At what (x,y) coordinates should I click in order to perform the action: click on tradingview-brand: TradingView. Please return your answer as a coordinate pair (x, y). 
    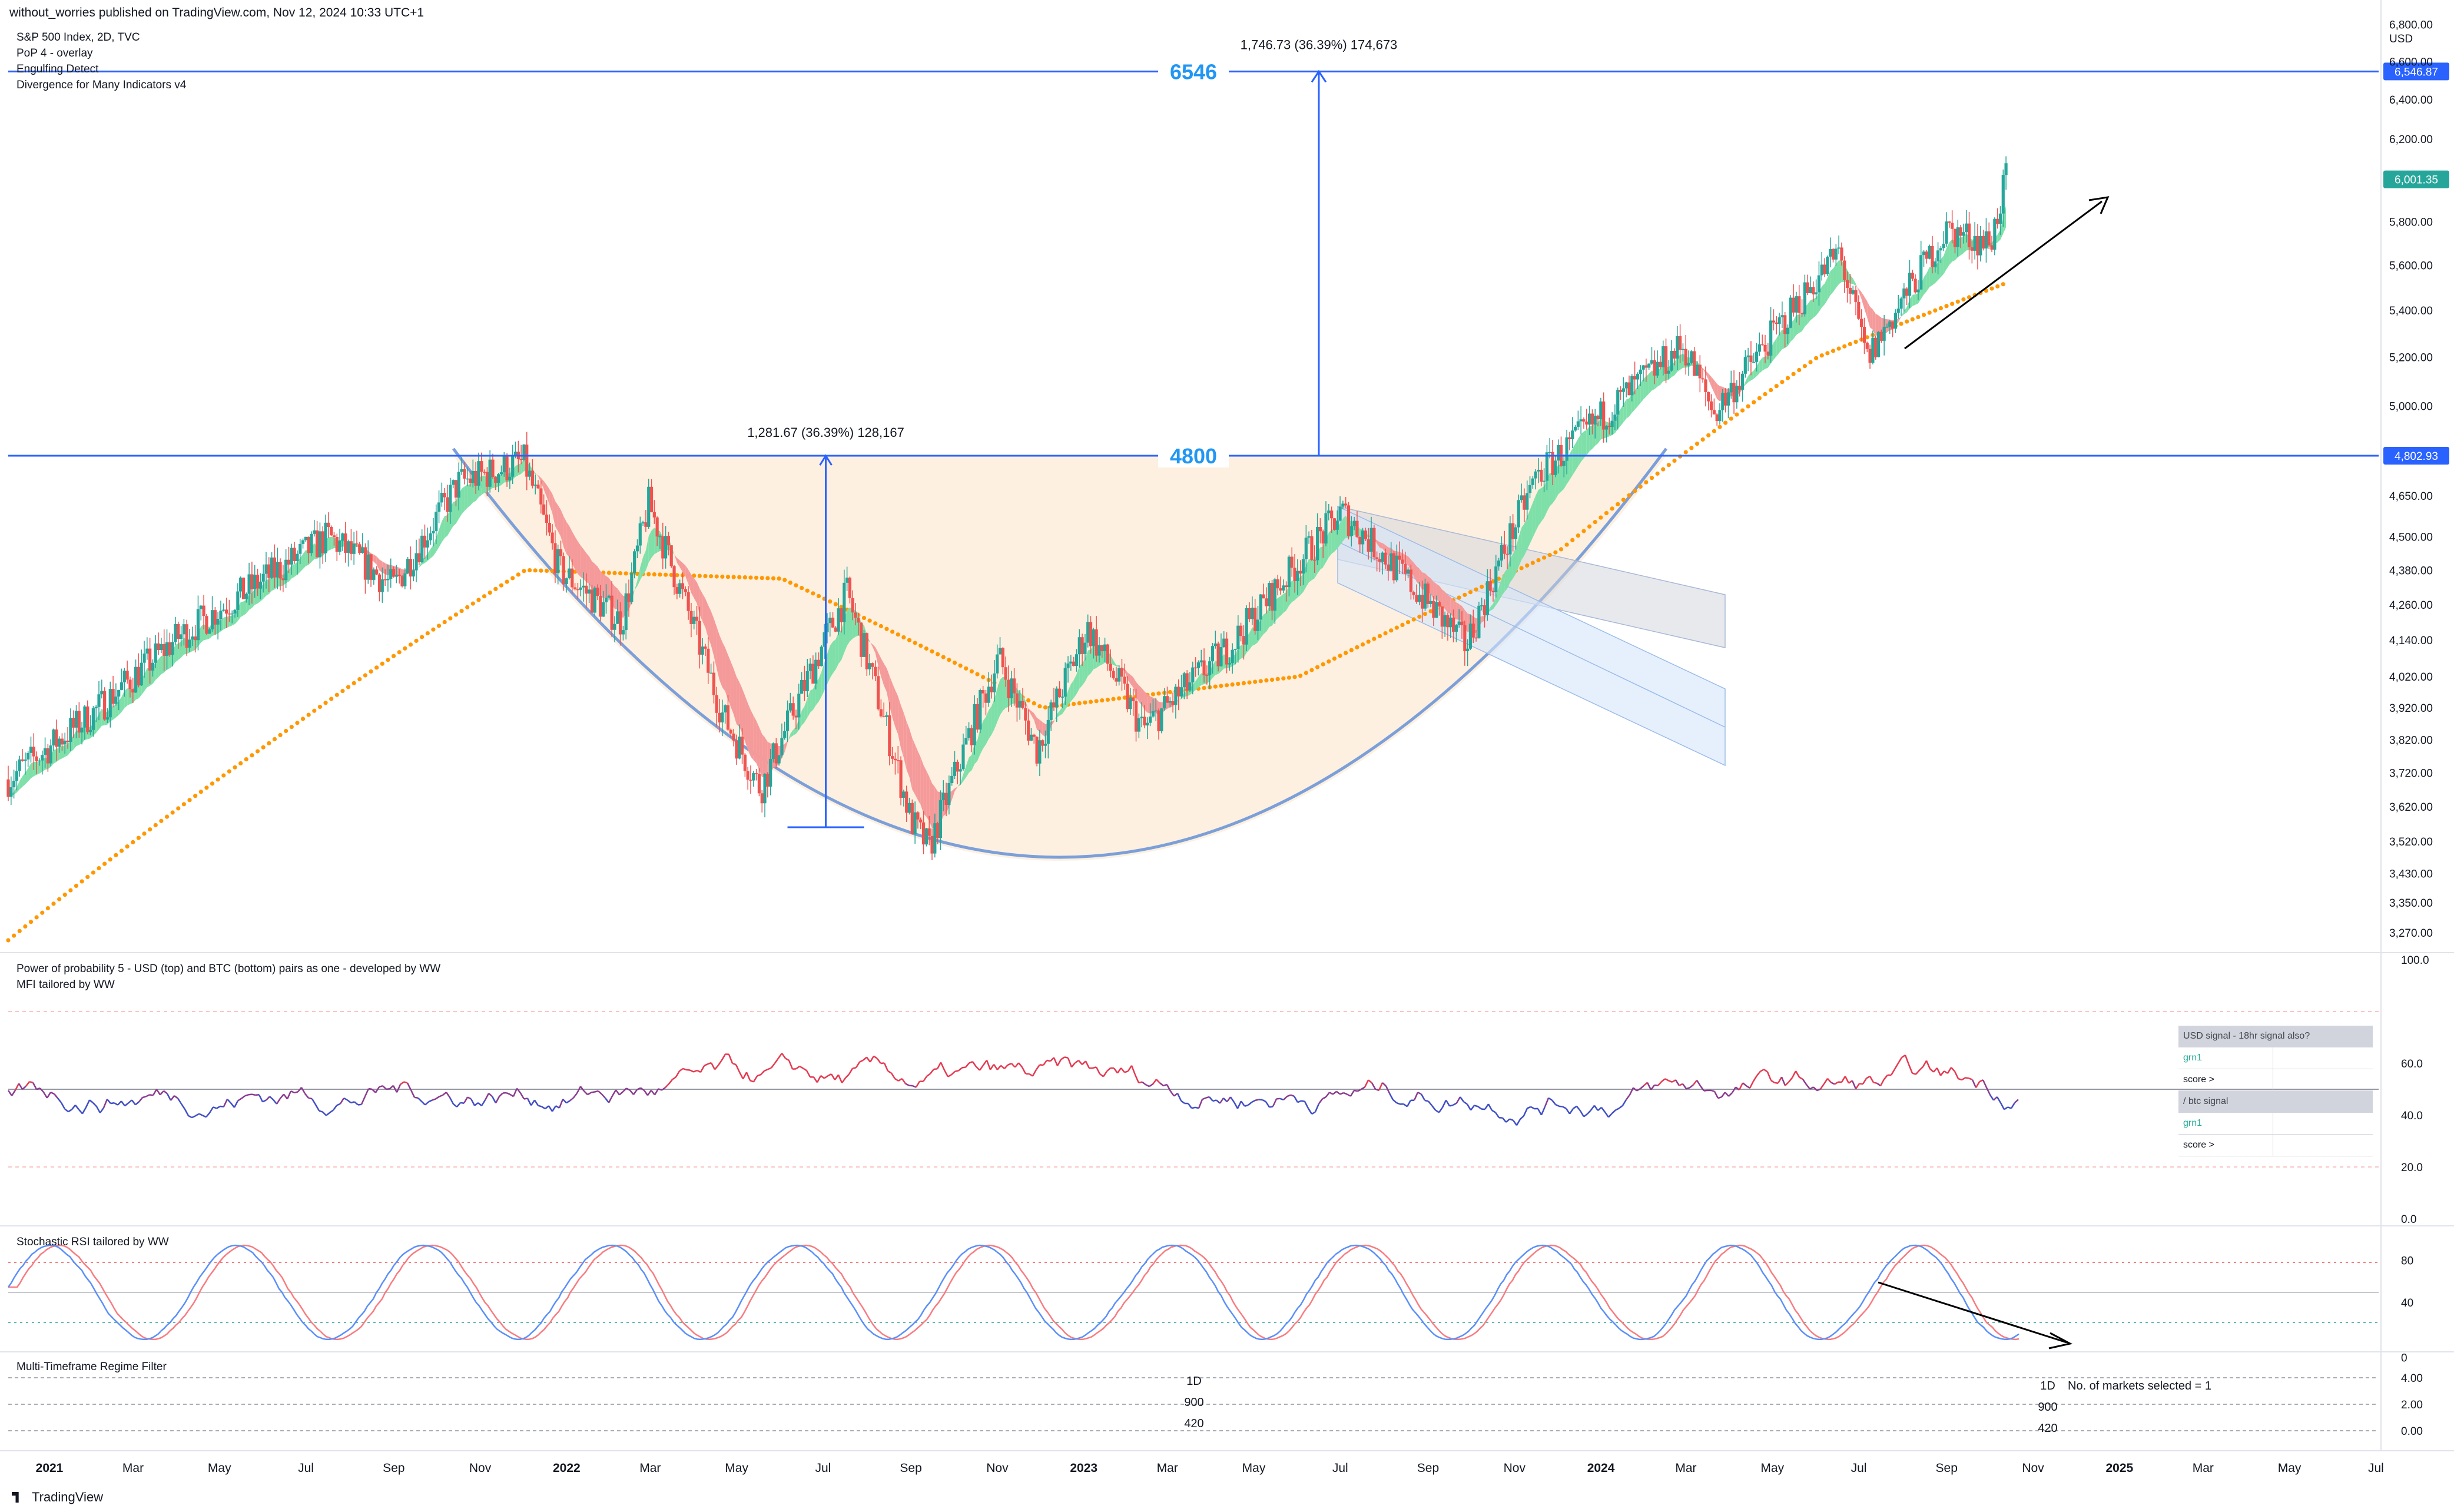
    Looking at the image, I should click on (57, 1497).